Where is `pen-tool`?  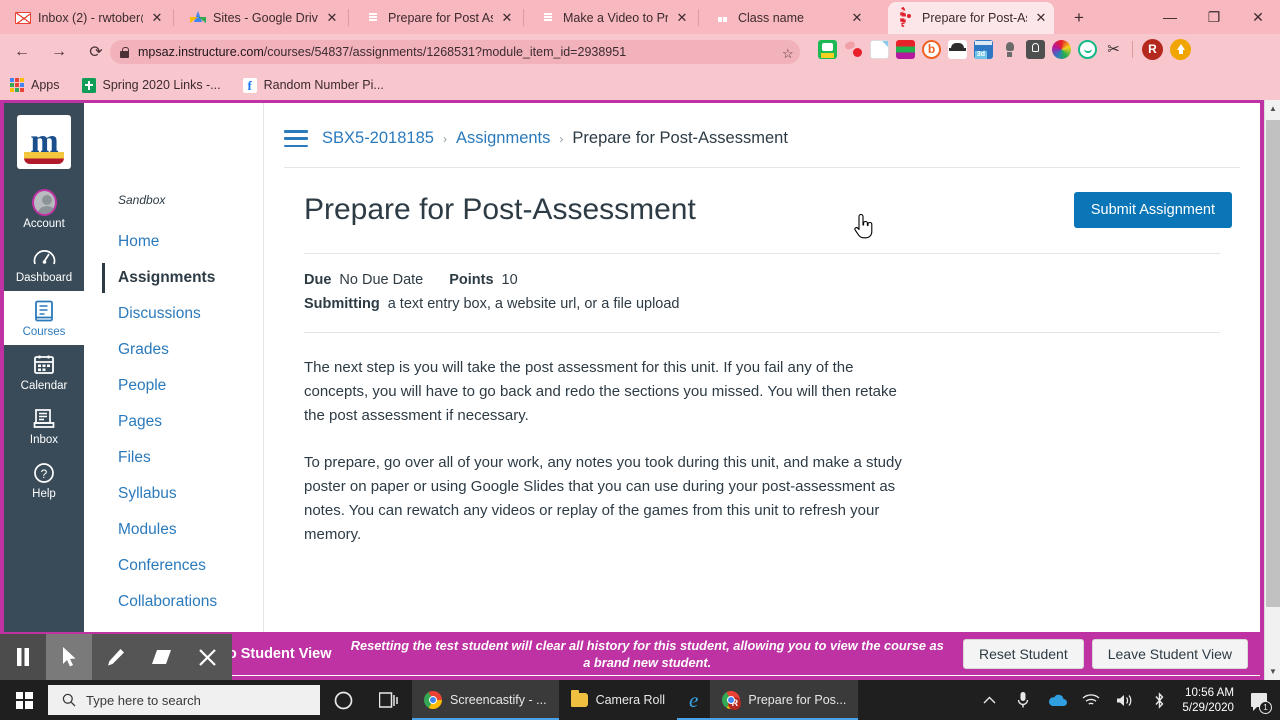
pen-tool is located at coordinates (115, 657).